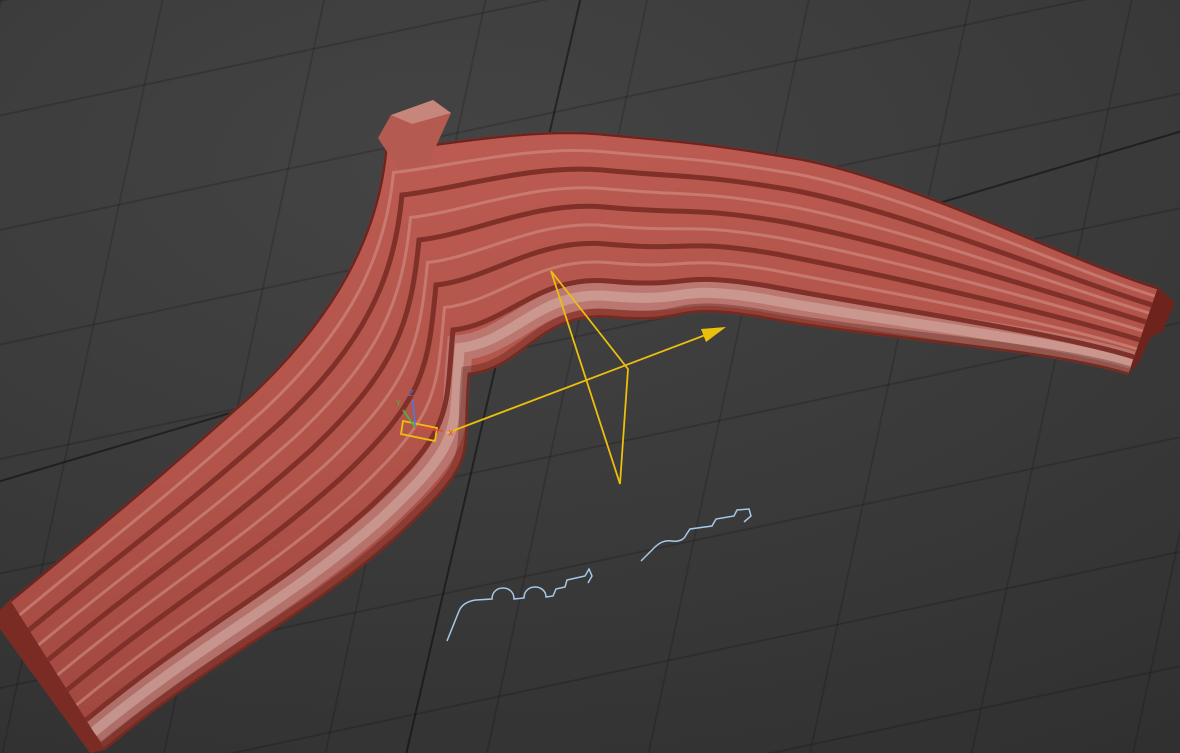  Describe the element at coordinates (696, 535) in the screenshot. I see `profile-spline-right` at that location.